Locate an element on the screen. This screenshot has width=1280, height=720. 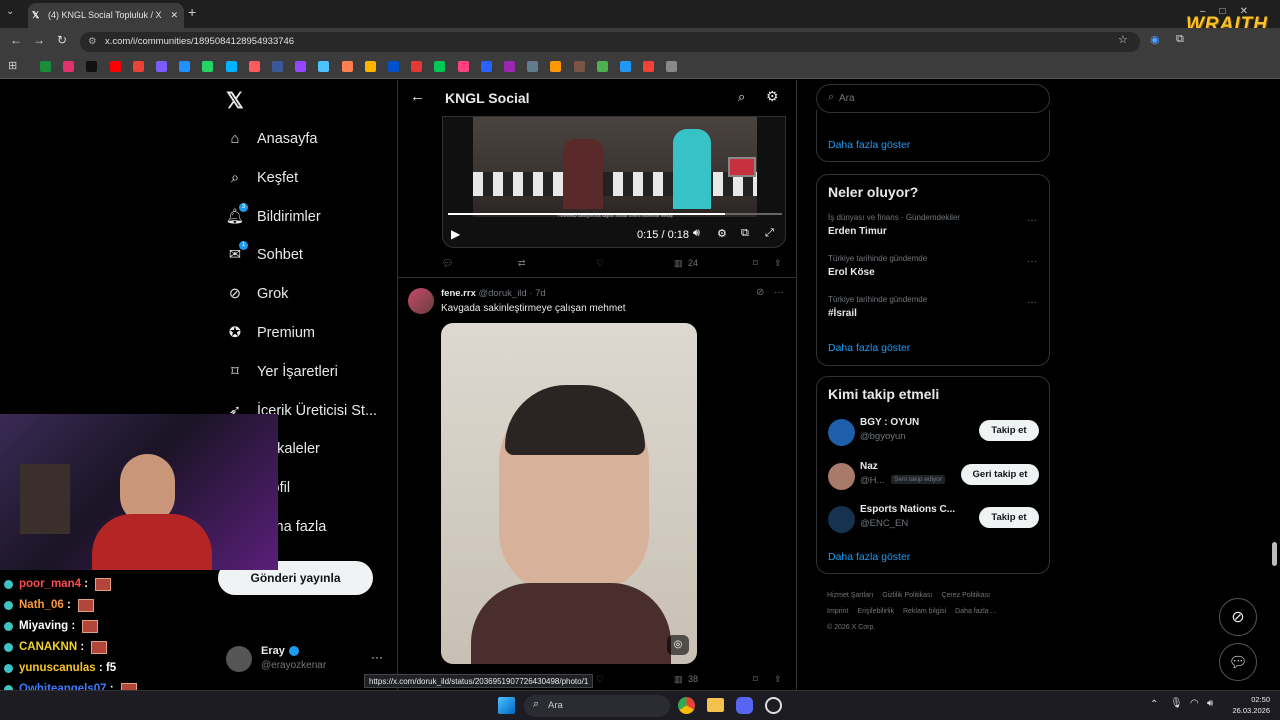
suggestion-name: Naz is located at coordinates (869, 466).